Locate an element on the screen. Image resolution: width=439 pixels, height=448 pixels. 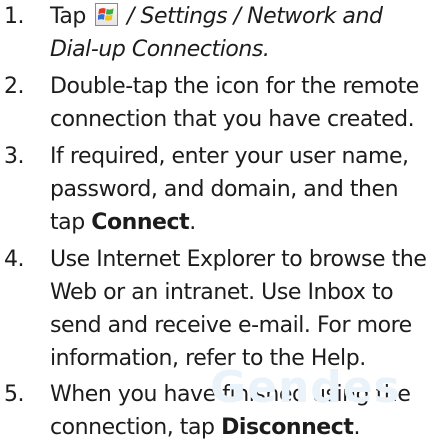
disconnect-command-label: Disconnect is located at coordinates (287, 427).